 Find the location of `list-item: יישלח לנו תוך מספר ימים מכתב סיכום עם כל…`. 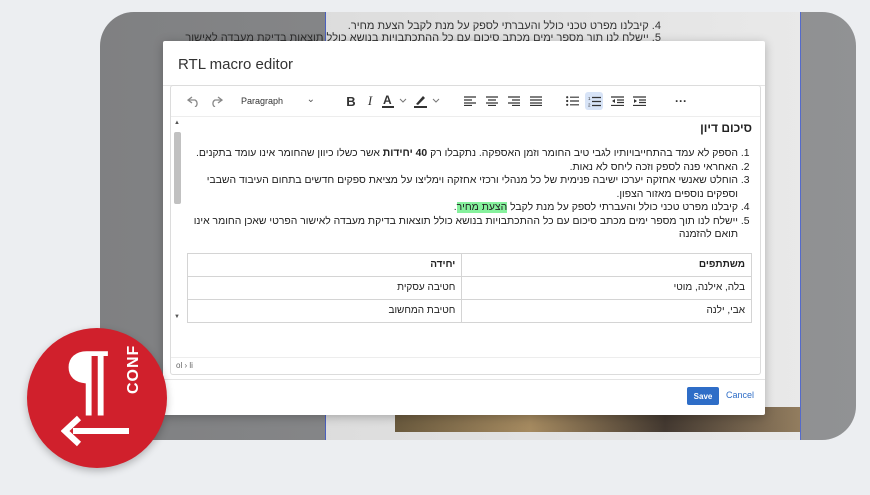

list-item: יישלח לנו תוך מספר ימים מכתב סיכום עם כל… is located at coordinates (463, 228).